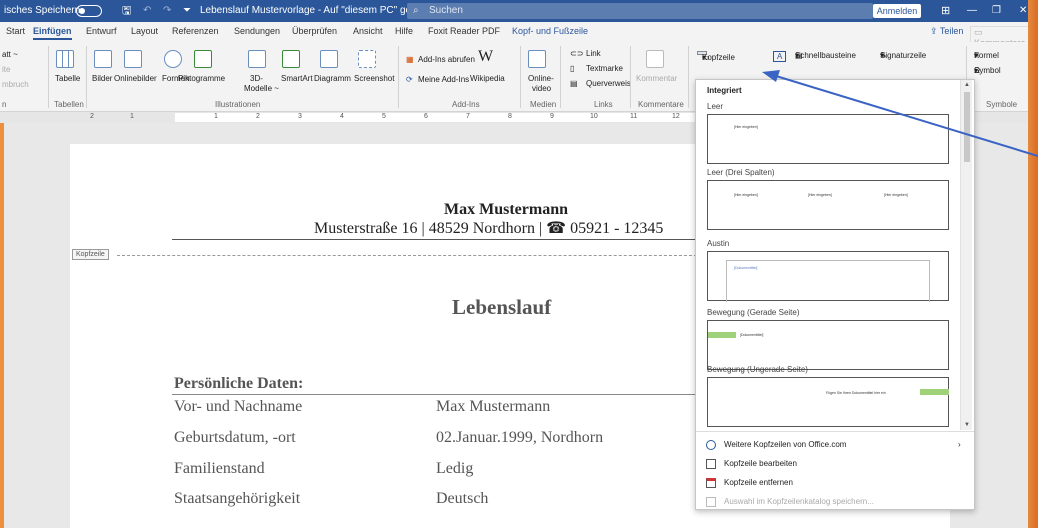 This screenshot has height=528, width=1038. What do you see at coordinates (506, 210) in the screenshot?
I see `header-name: Max Mustermann` at bounding box center [506, 210].